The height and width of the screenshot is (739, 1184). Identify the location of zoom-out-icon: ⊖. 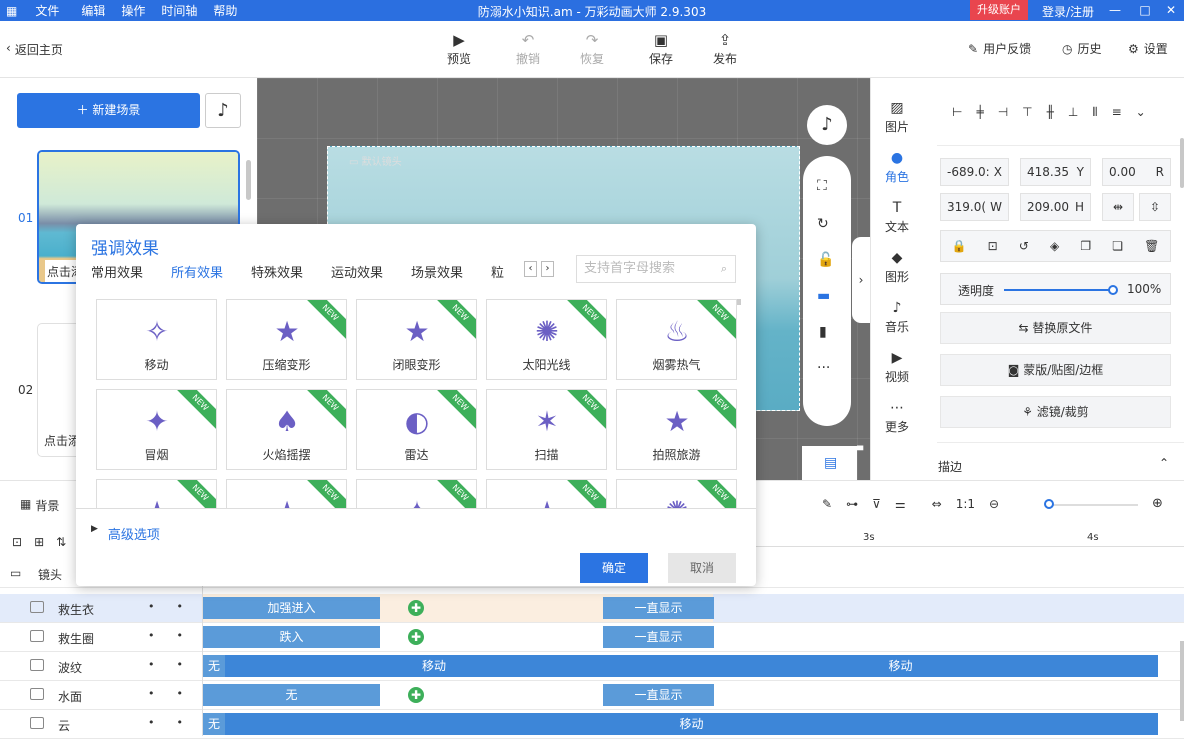
(994, 504).